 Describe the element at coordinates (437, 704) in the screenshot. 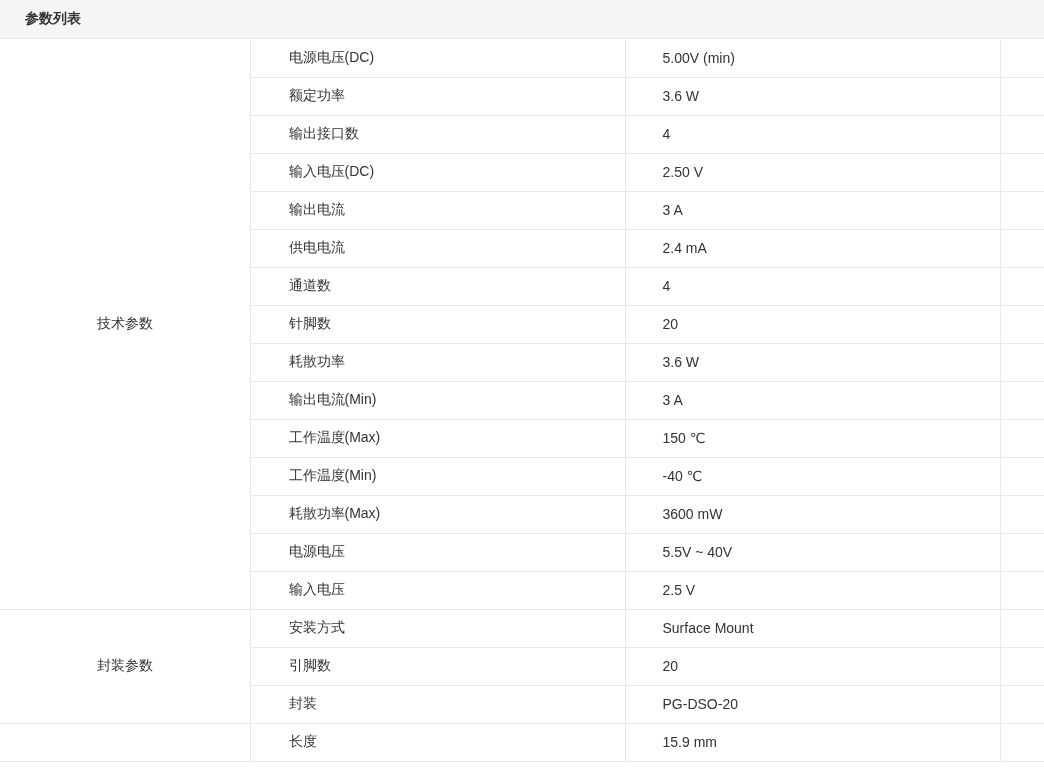

I see `parameter-name: 封装` at that location.